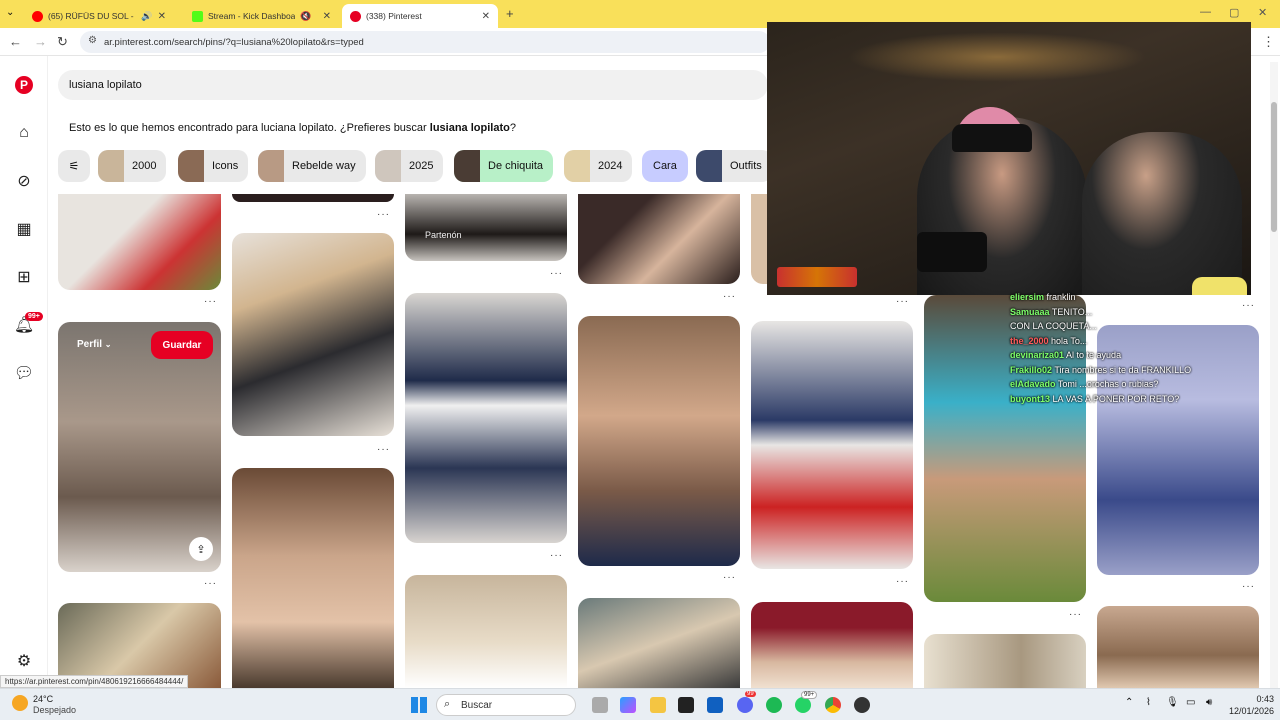  I want to click on chat-message: eliersim franklin, so click(1043, 297).